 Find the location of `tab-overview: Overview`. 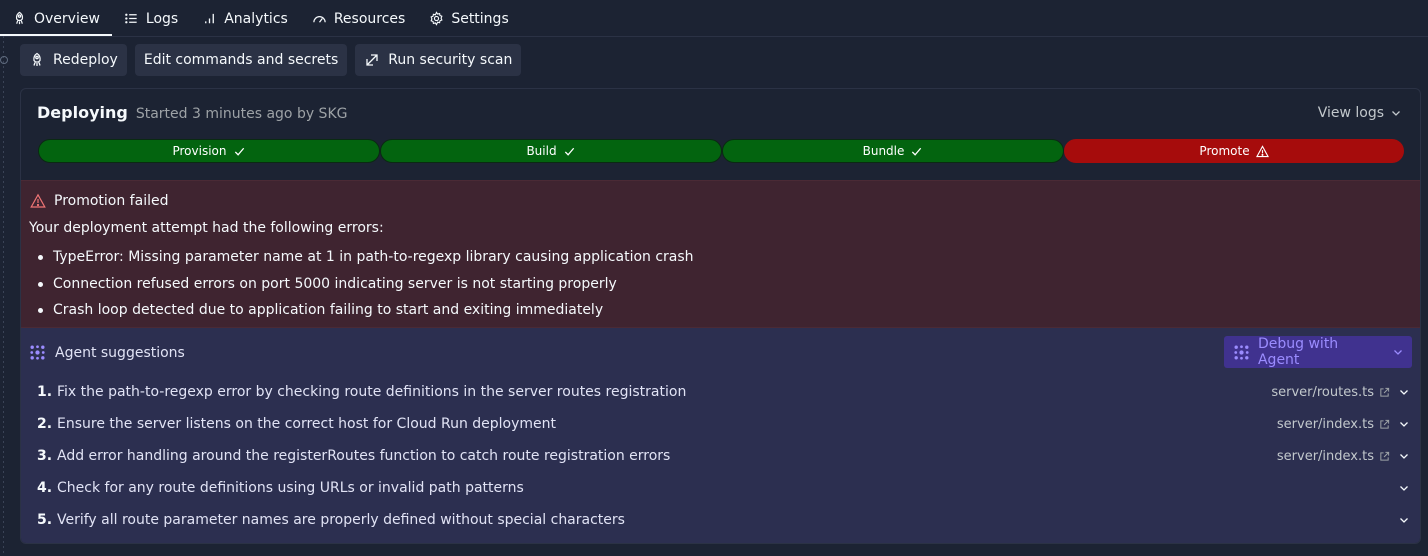

tab-overview: Overview is located at coordinates (56, 19).